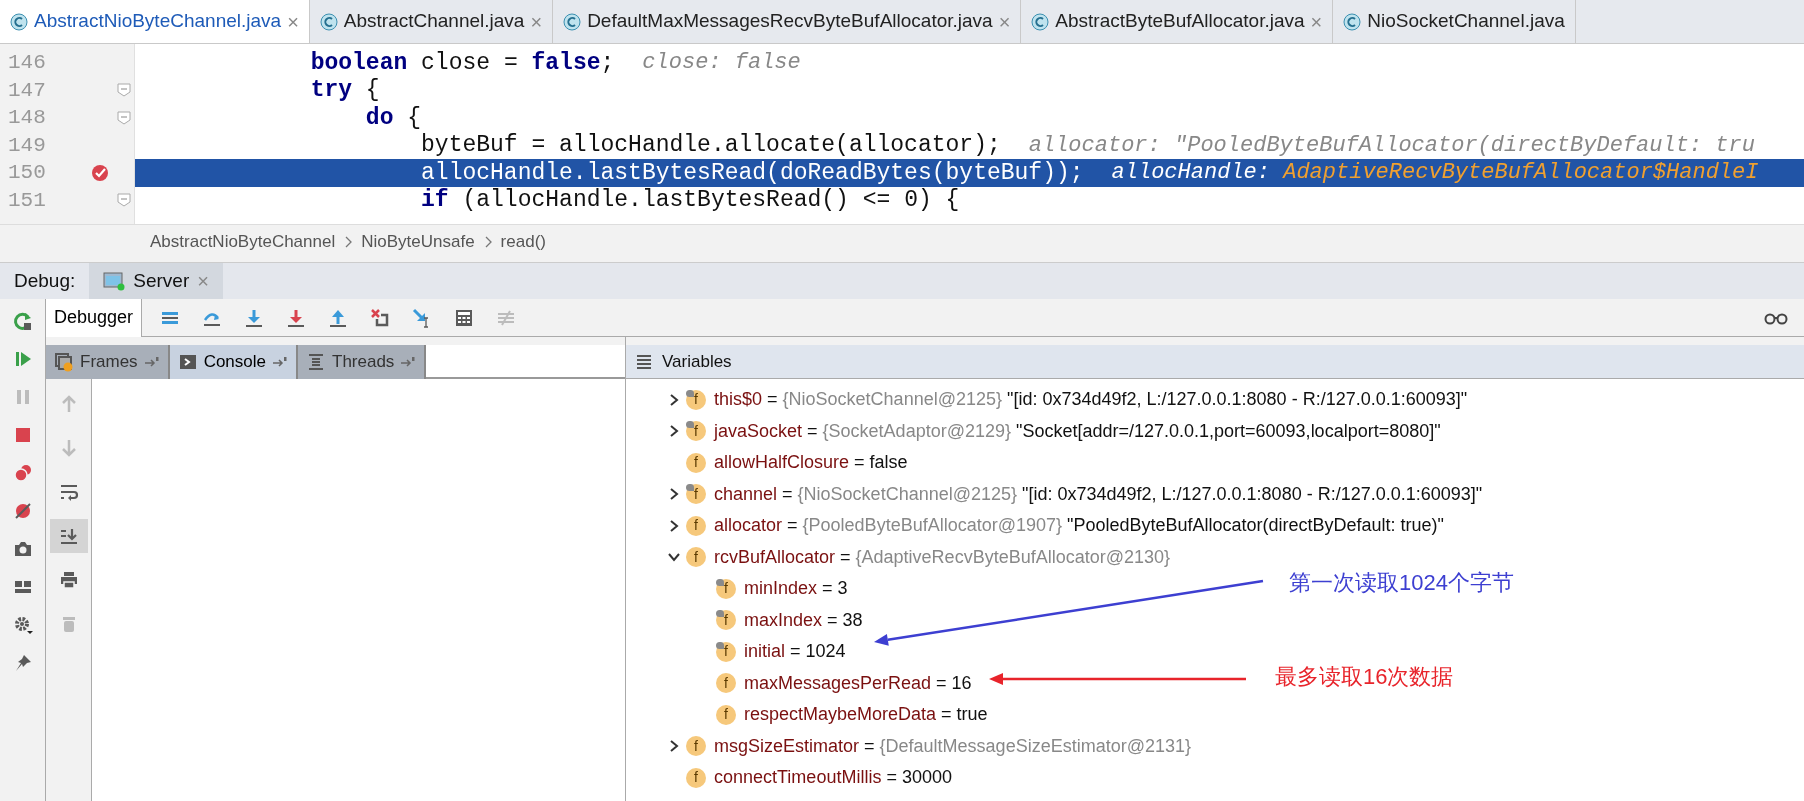  Describe the element at coordinates (1391, 145) in the screenshot. I see `inline-value-hint: allocator: "PooledByteBufAllocator(directByDefault: tru` at that location.